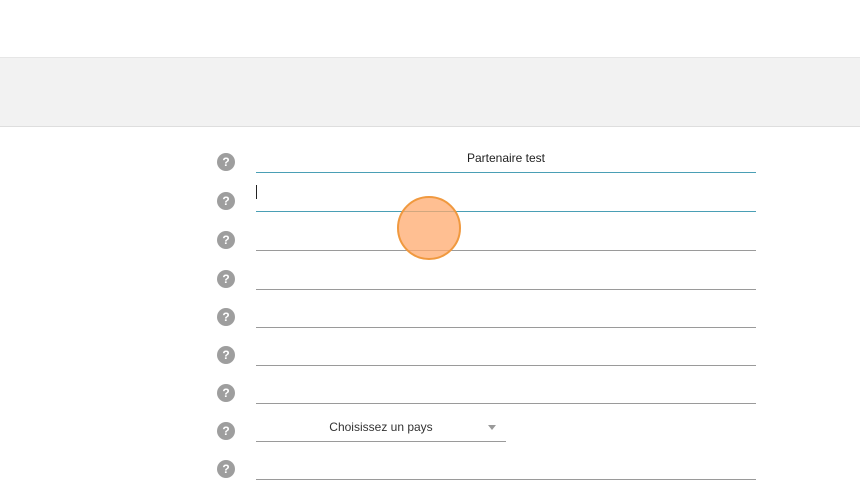 This screenshot has height=498, width=860. I want to click on partner-name-input, so click(506, 158).